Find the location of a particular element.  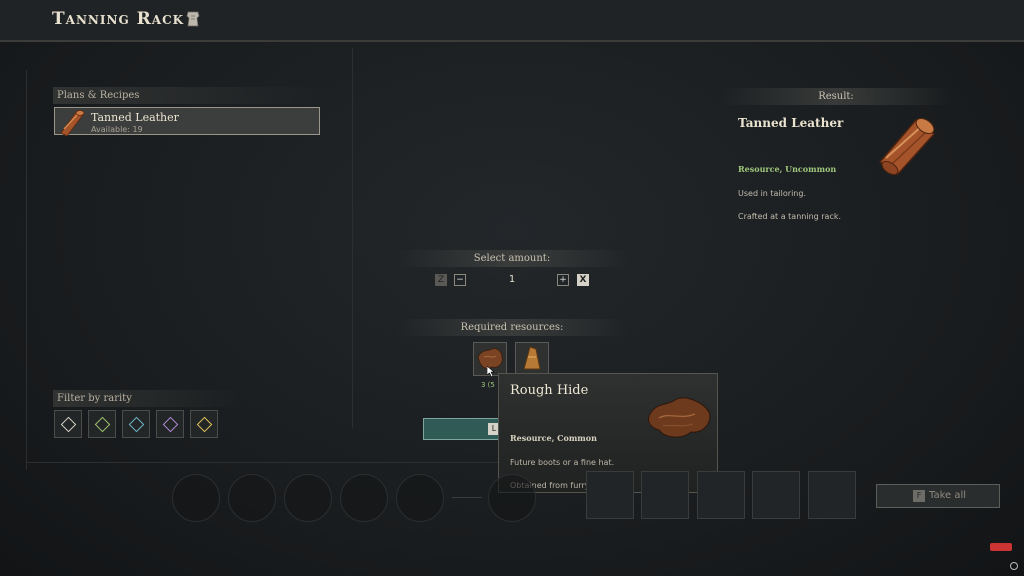

recipe-available: Available: 19 is located at coordinates (117, 129).